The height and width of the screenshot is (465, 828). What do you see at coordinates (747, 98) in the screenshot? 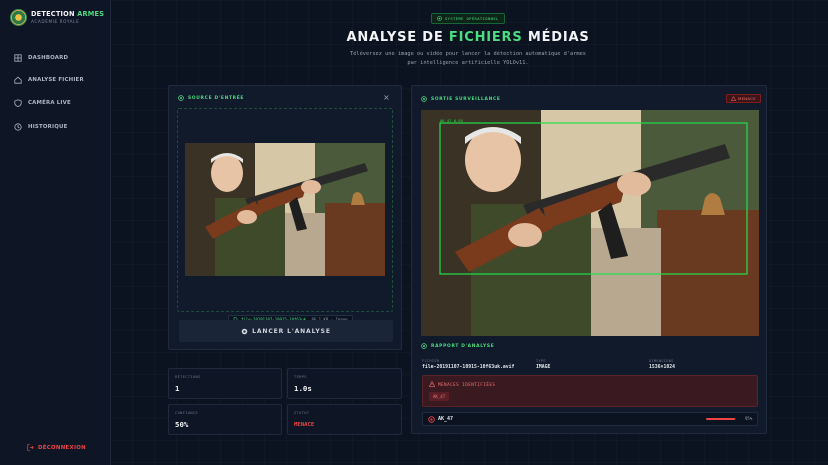
I see `threat-tag-label: MENACE` at bounding box center [747, 98].